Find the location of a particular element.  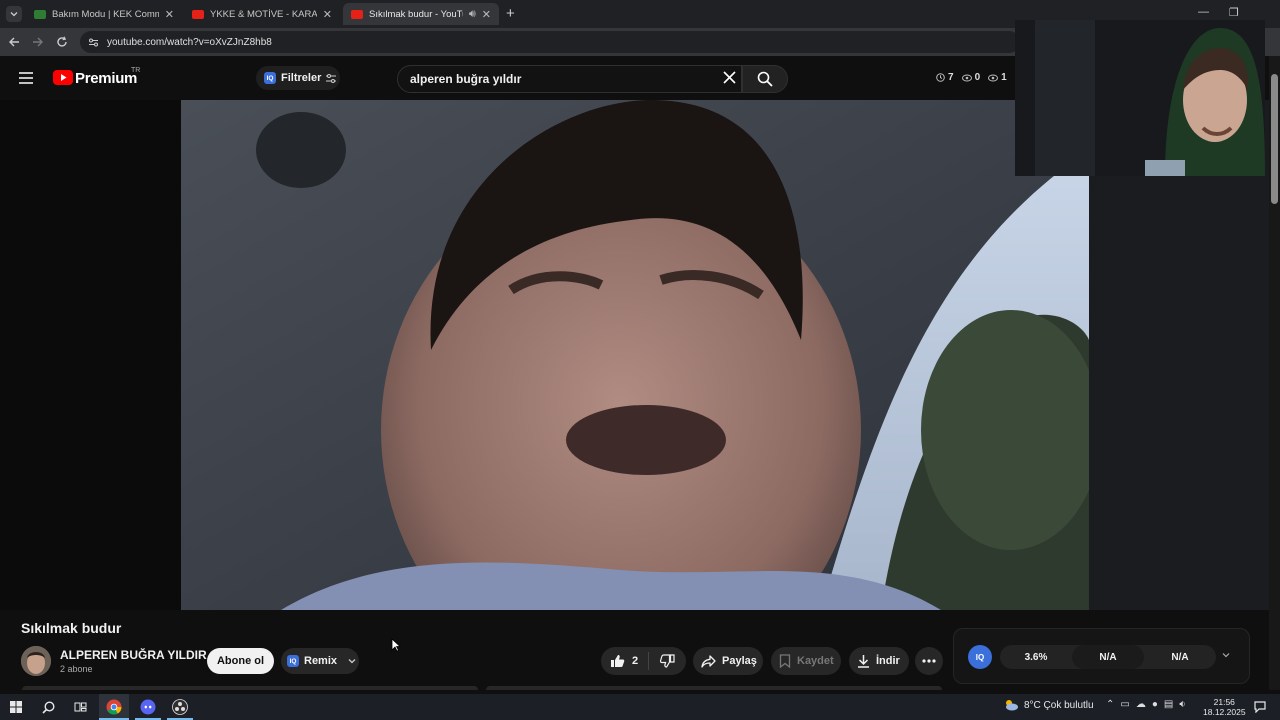

windows-logo-icon is located at coordinates (16, 707).